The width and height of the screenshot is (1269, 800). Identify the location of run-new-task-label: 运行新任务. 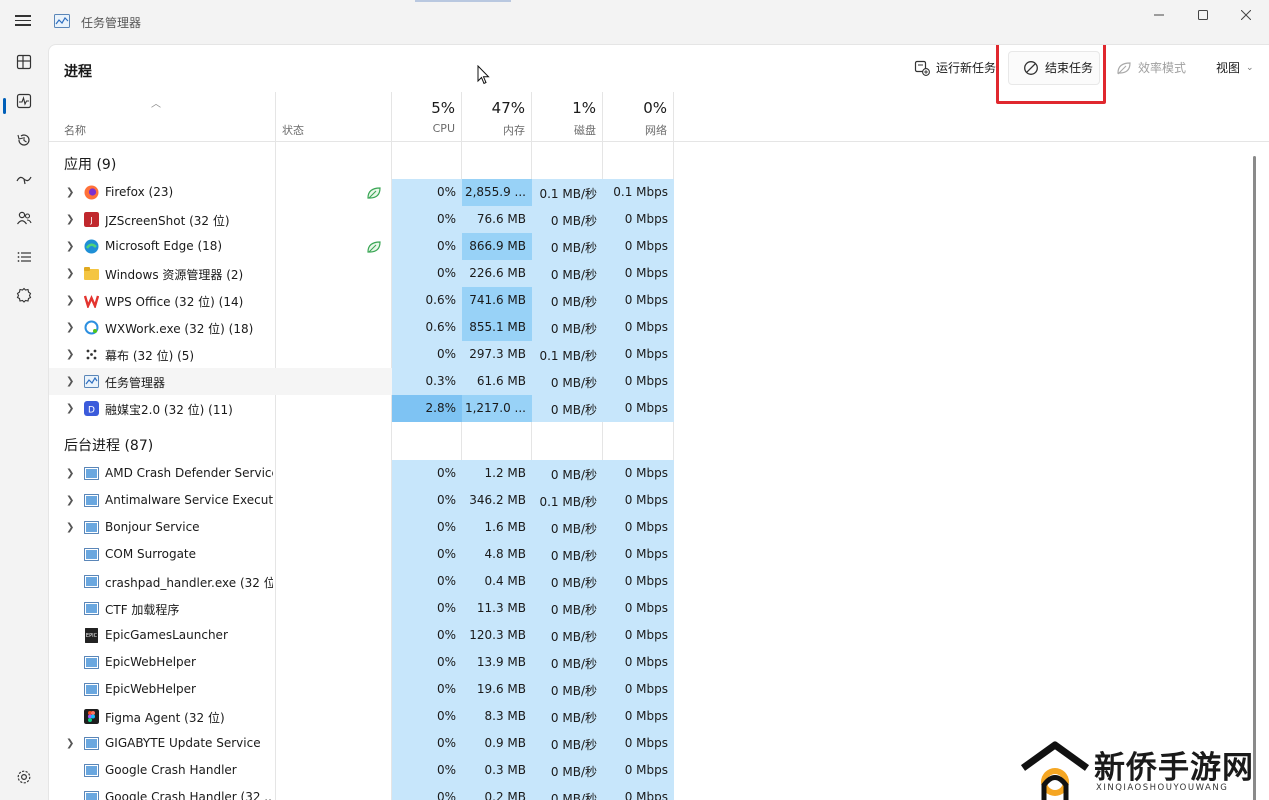
(966, 68).